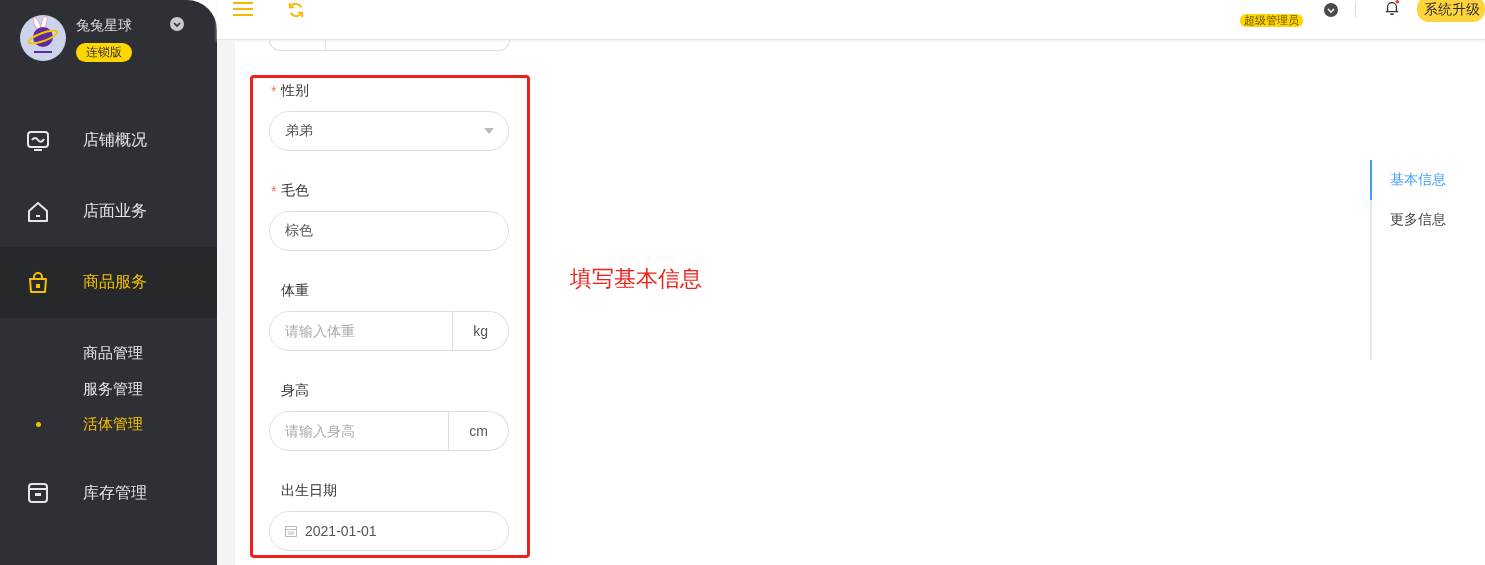 Image resolution: width=1485 pixels, height=565 pixels. Describe the element at coordinates (295, 91) in the screenshot. I see `field-label: 性别` at that location.